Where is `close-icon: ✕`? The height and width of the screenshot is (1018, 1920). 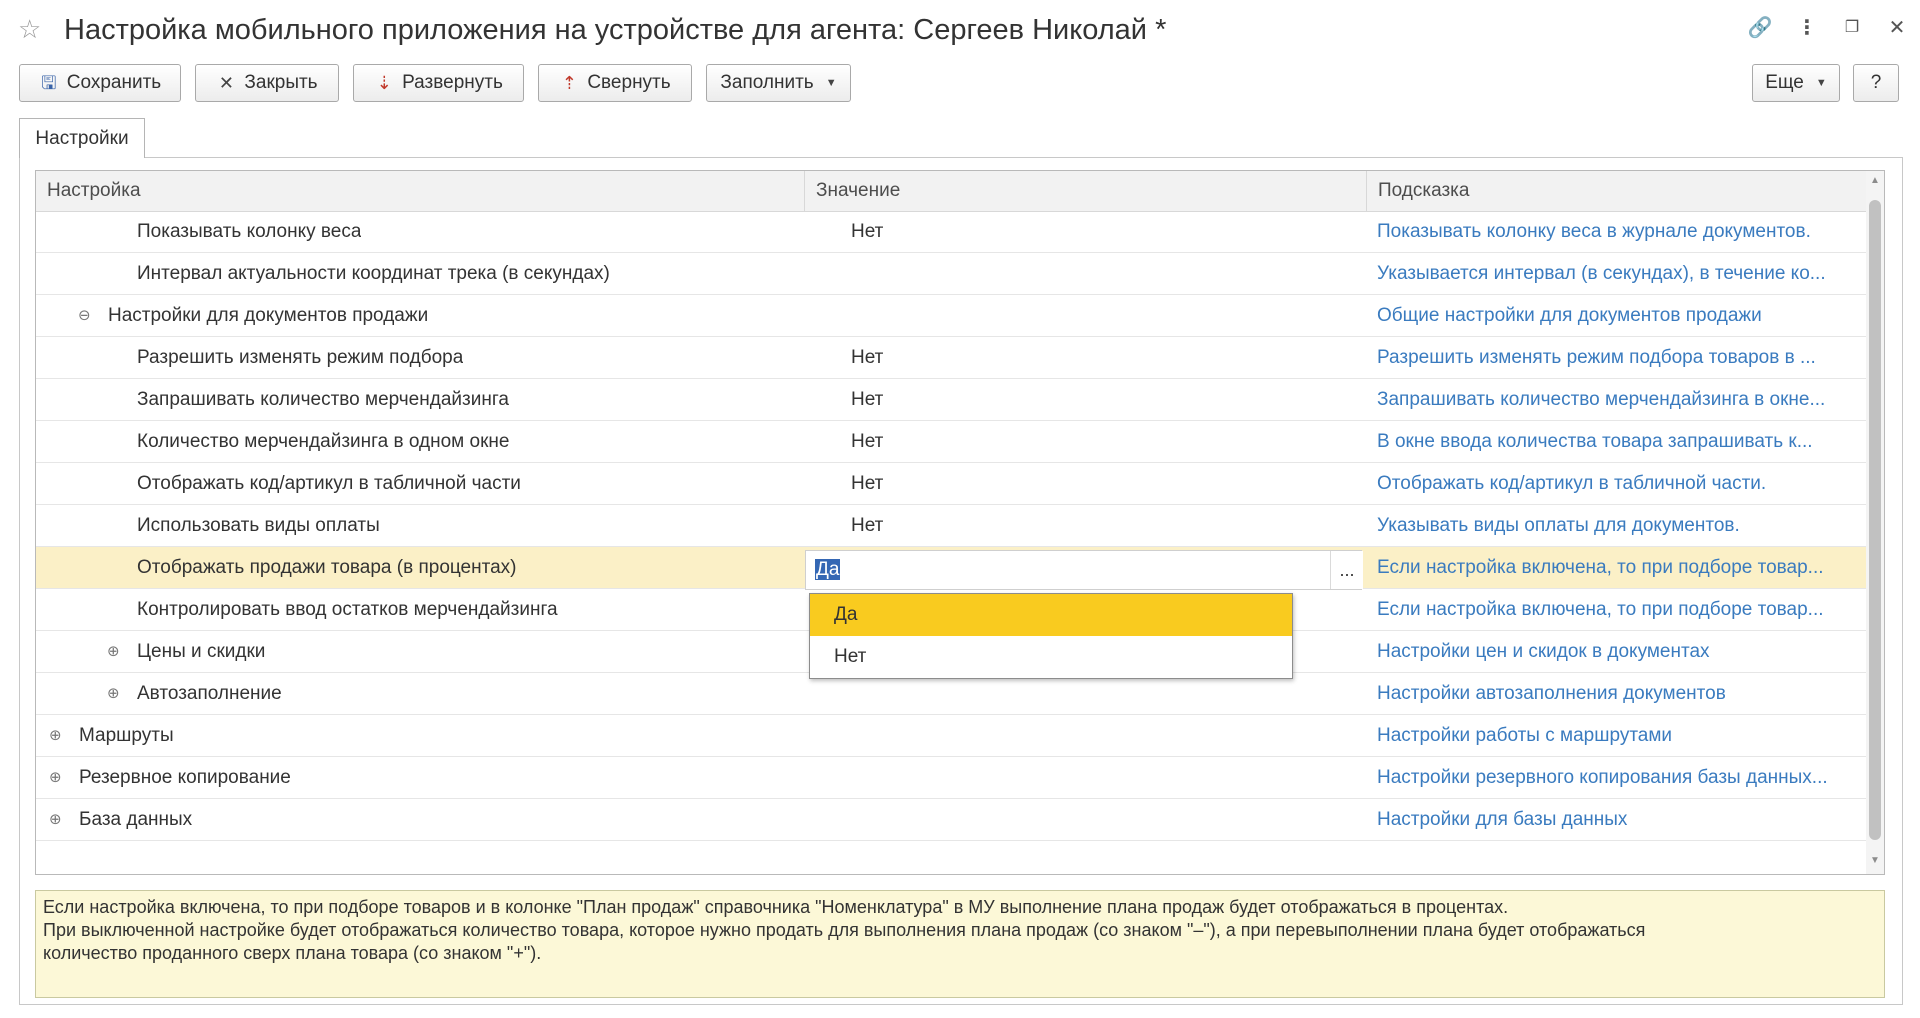
close-icon: ✕ is located at coordinates (226, 83).